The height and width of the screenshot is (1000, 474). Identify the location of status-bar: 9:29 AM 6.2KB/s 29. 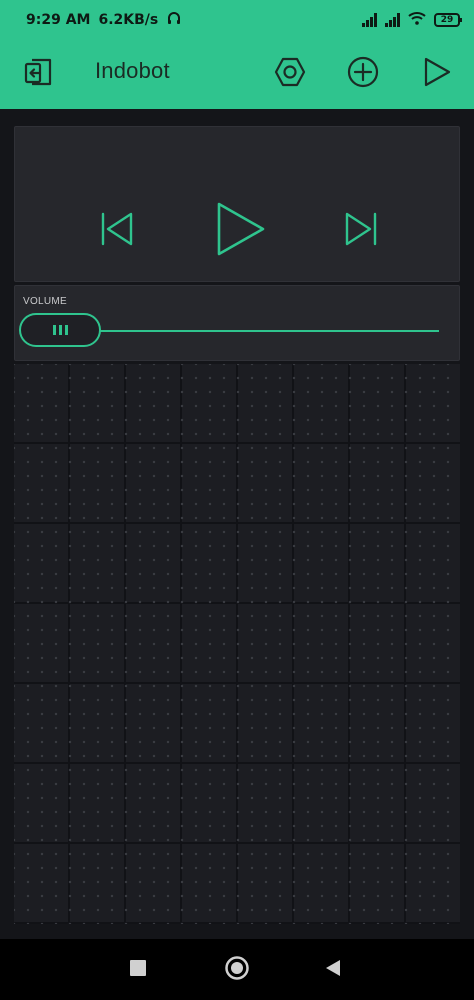
(237, 20).